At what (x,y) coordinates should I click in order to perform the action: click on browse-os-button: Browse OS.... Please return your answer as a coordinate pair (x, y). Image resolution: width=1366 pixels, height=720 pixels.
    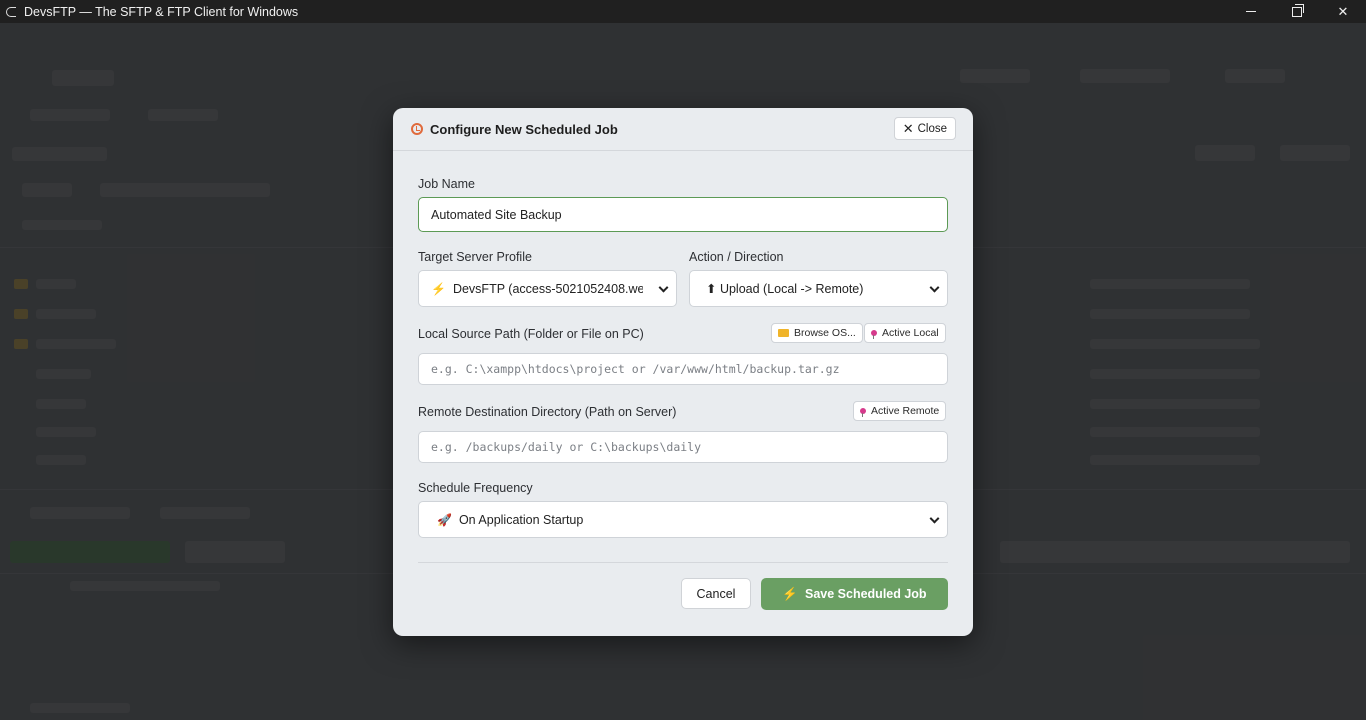
    Looking at the image, I should click on (817, 333).